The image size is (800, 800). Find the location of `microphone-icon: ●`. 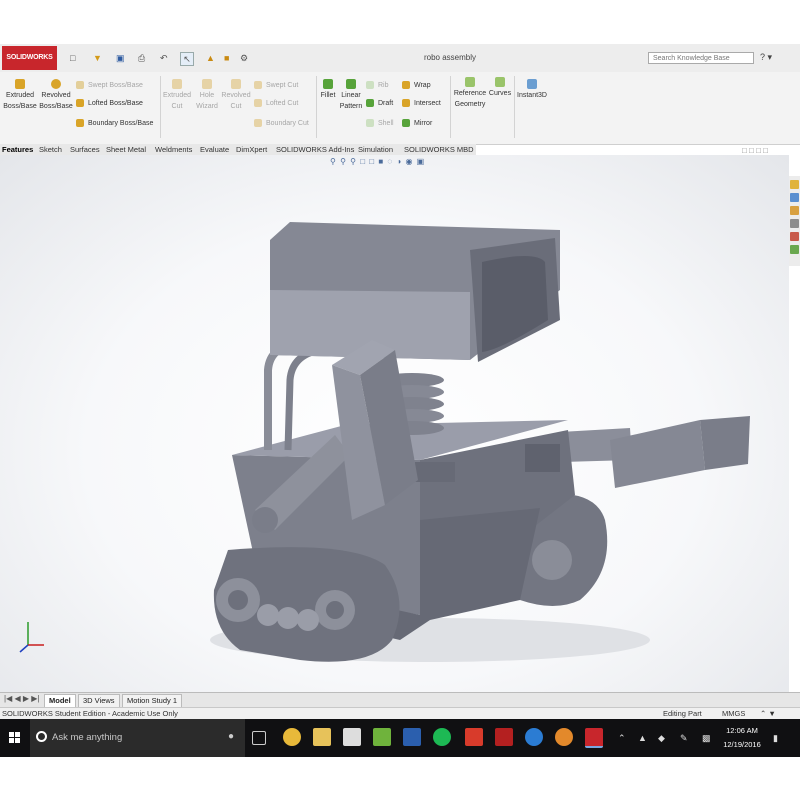

microphone-icon: ● is located at coordinates (231, 736).